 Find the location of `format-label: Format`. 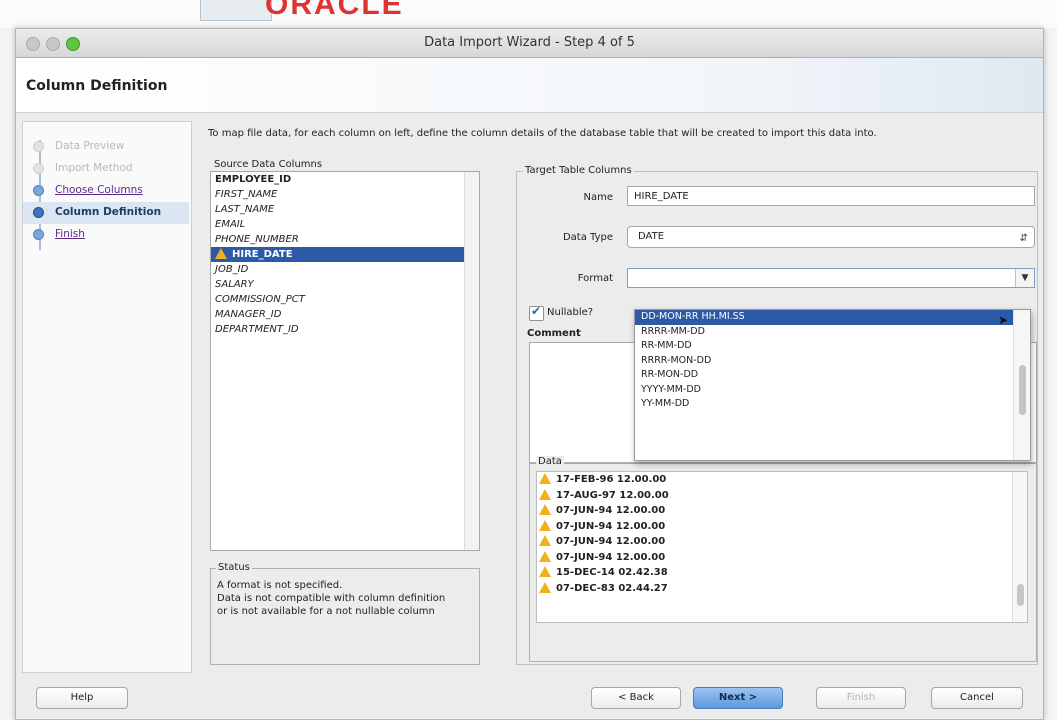

format-label: Format is located at coordinates (595, 278).